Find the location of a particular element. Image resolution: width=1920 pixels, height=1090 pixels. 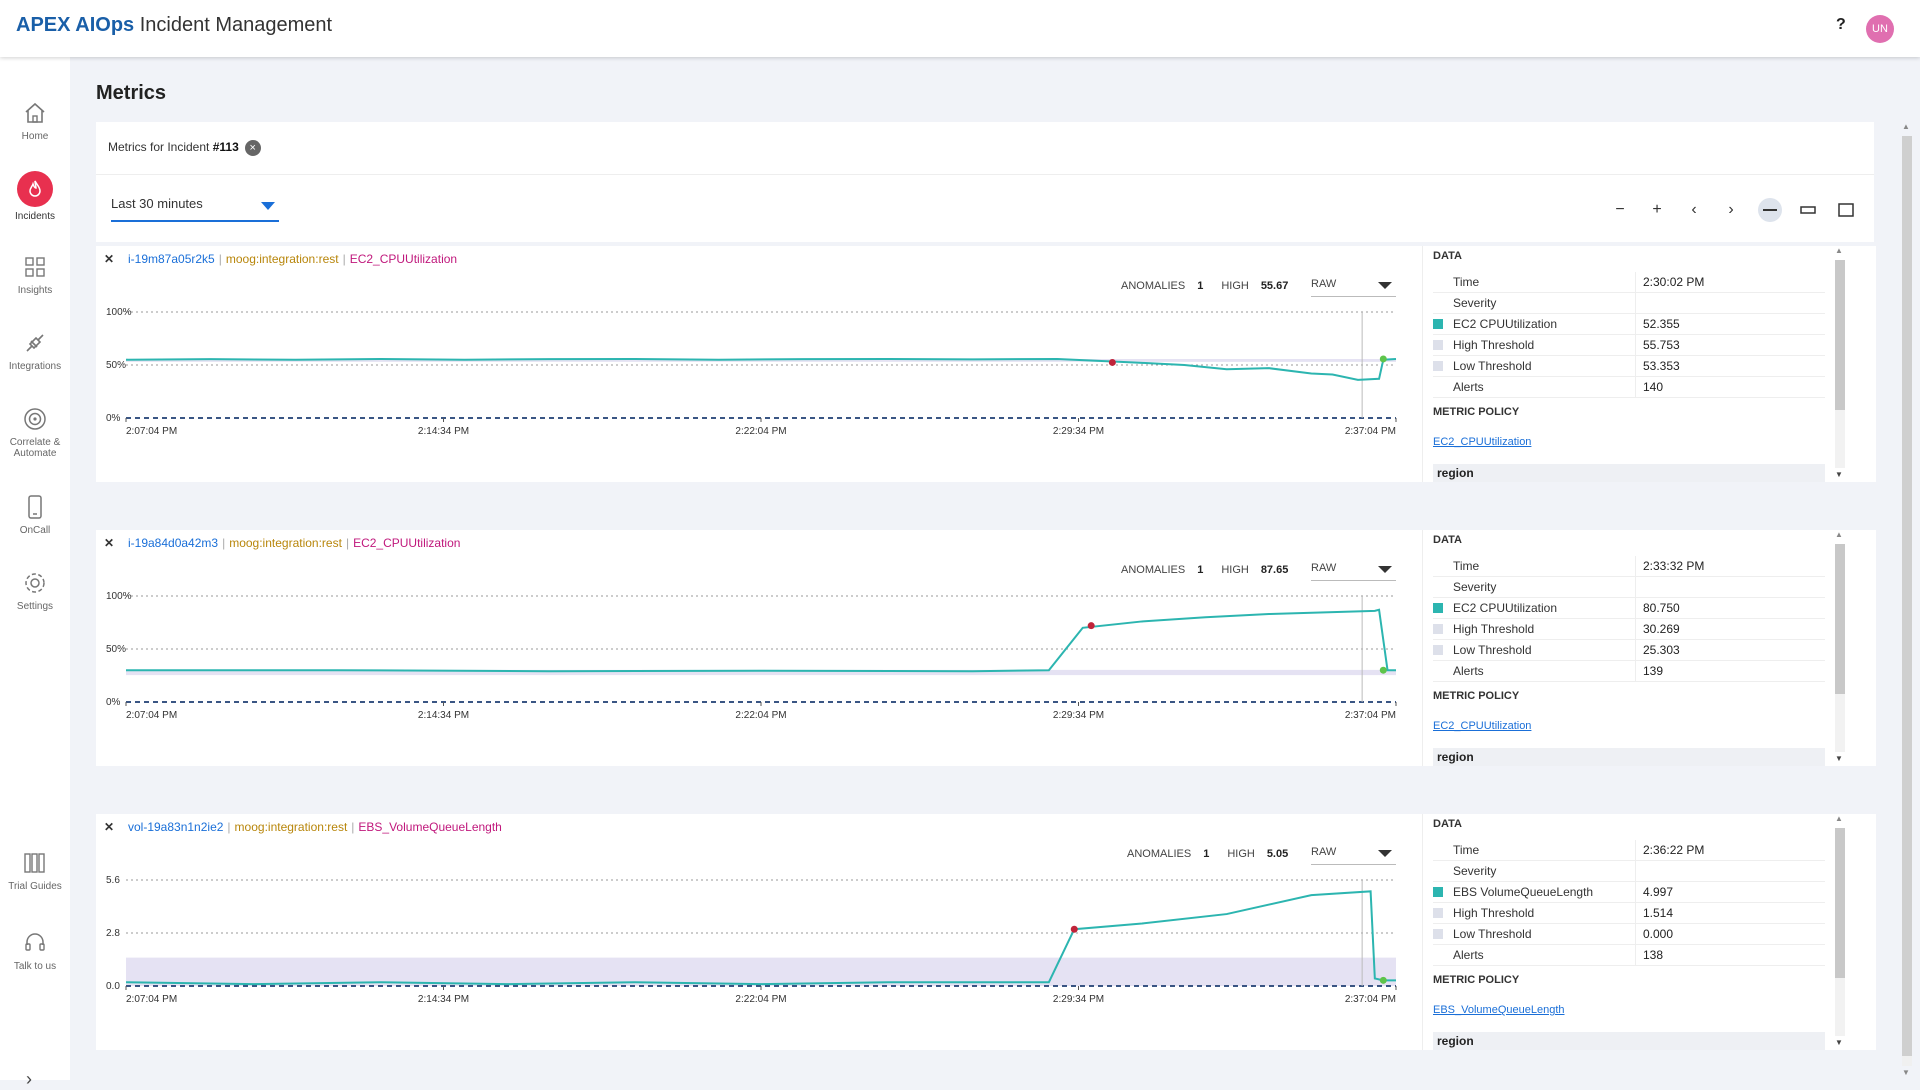

sidebar-item-trial-guides: Trial Guides is located at coordinates (35, 870).